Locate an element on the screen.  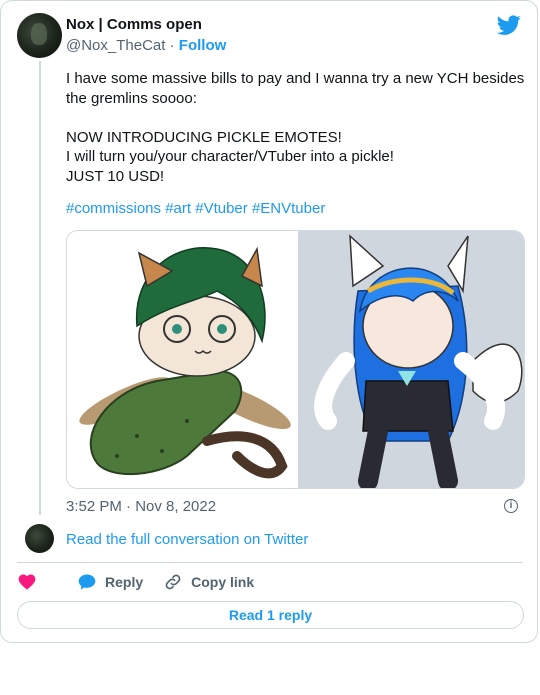
reply-label: Reply is located at coordinates (124, 582).